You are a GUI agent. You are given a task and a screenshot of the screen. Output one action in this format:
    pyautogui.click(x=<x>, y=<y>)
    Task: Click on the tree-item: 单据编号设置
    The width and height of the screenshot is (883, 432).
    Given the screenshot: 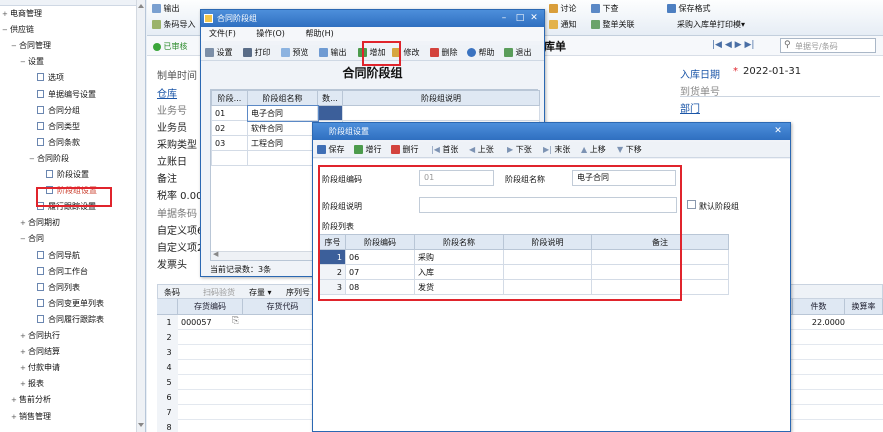 What is the action you would take?
    pyautogui.click(x=62, y=95)
    